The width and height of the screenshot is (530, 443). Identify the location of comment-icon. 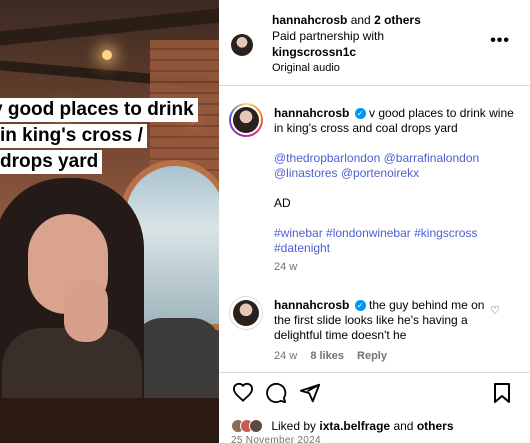
(276, 395).